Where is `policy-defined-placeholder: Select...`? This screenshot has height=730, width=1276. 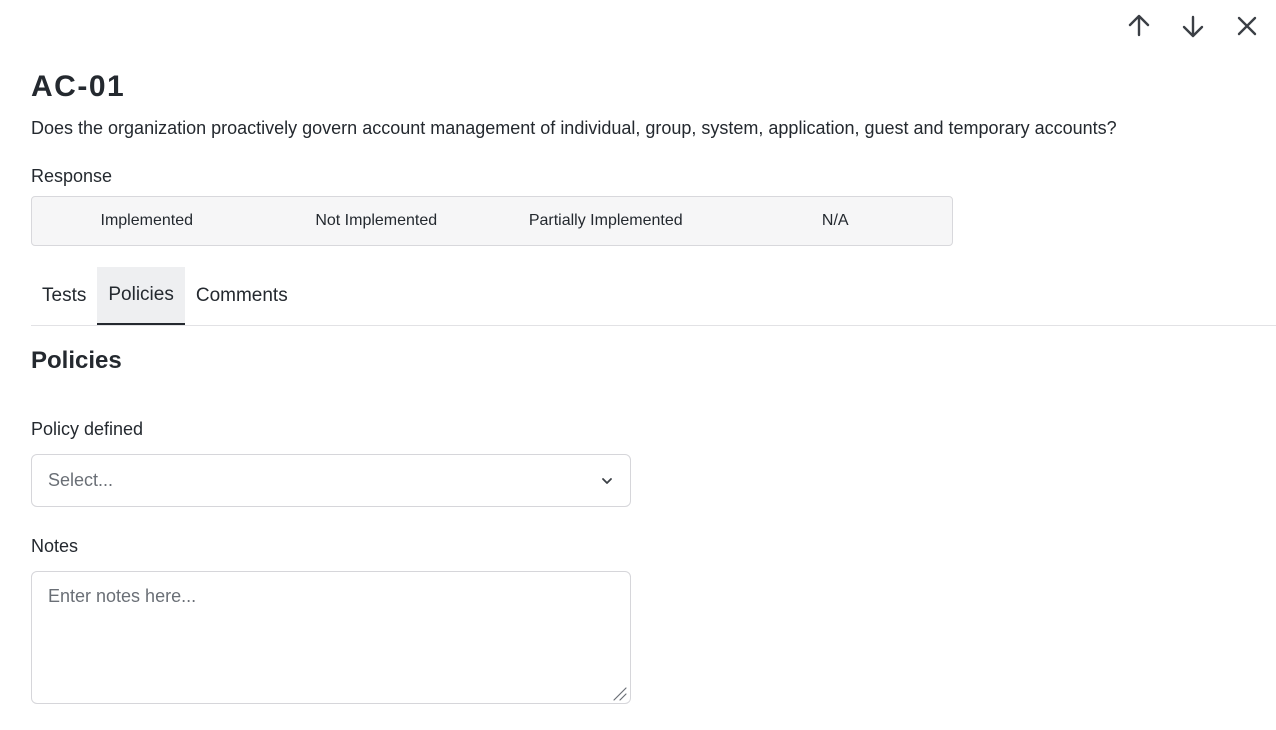
policy-defined-placeholder: Select... is located at coordinates (81, 480).